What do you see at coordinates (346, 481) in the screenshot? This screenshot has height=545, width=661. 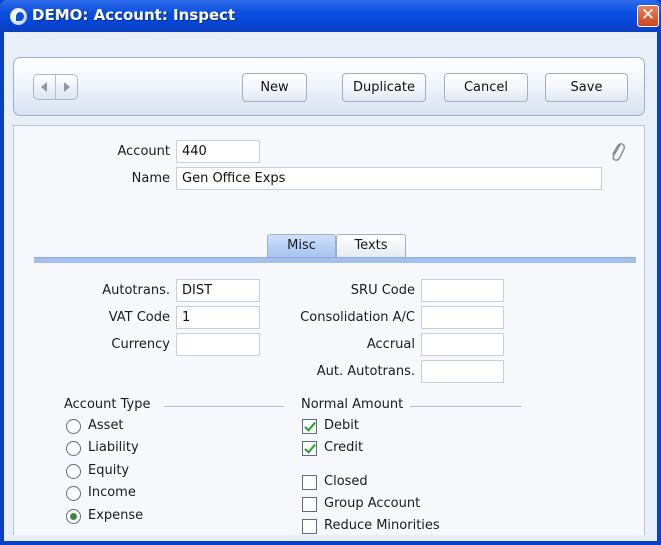 I see `closed-label: Closed` at bounding box center [346, 481].